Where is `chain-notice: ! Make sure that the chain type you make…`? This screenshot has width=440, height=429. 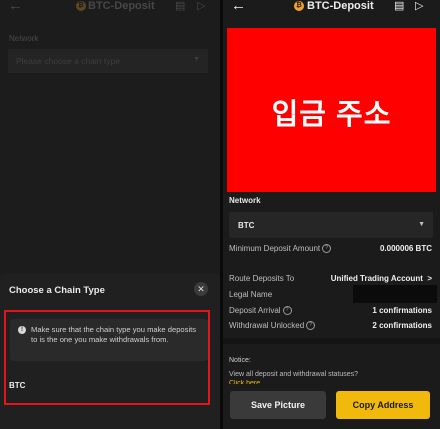
chain-notice: ! Make sure that the chain type you make… is located at coordinates (109, 340).